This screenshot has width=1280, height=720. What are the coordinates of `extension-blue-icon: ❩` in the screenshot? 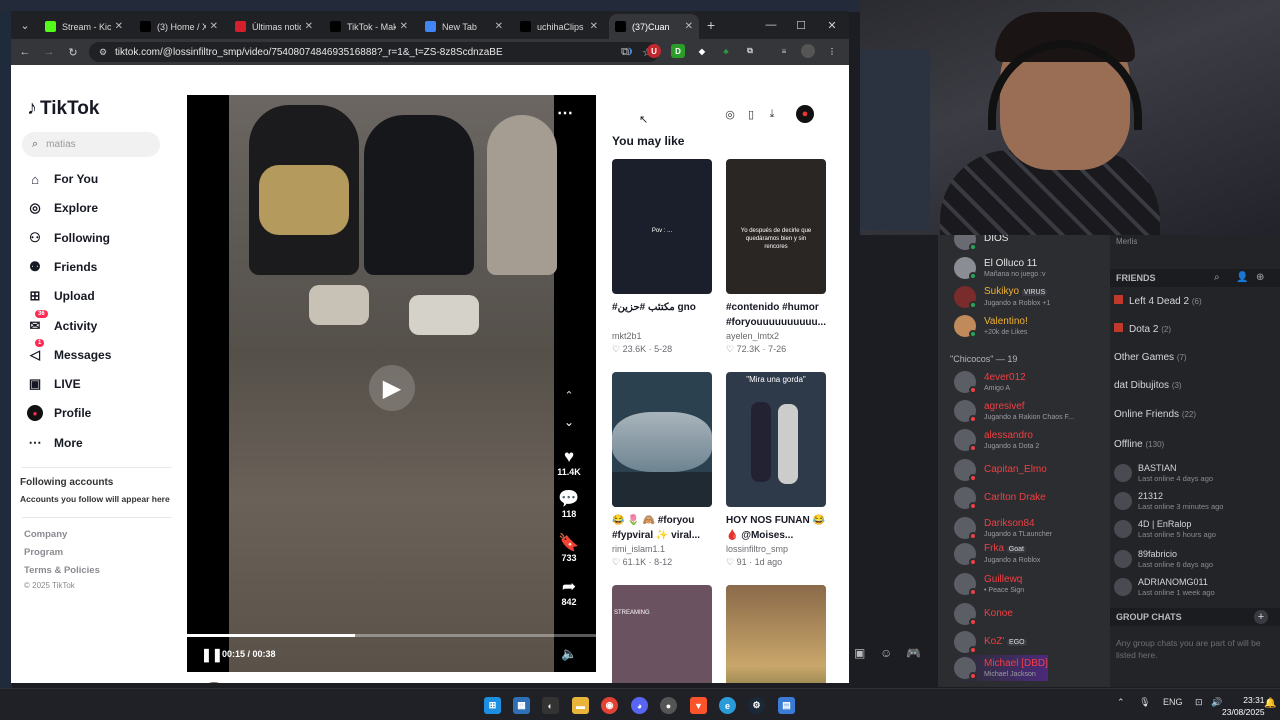 It's located at (630, 51).